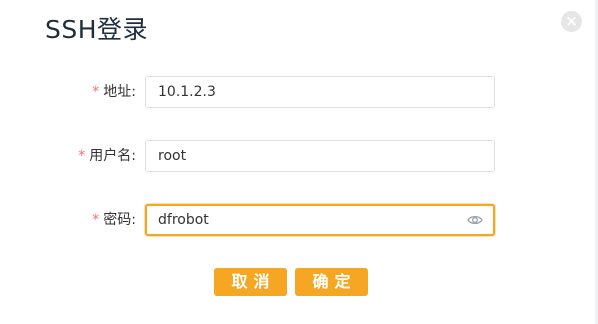  I want to click on password-row: * 密码:, so click(299, 220).